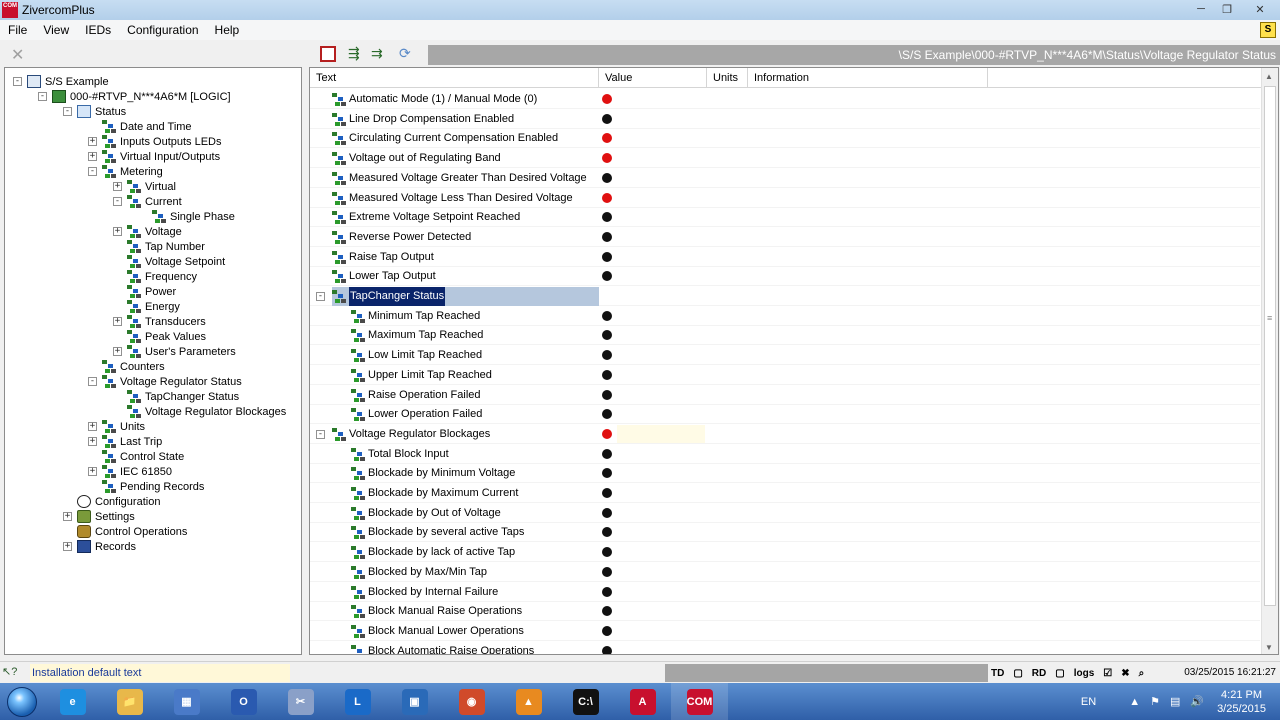 This screenshot has height=720, width=1280. I want to click on taskbar-control-panel: ▦, so click(186, 701).